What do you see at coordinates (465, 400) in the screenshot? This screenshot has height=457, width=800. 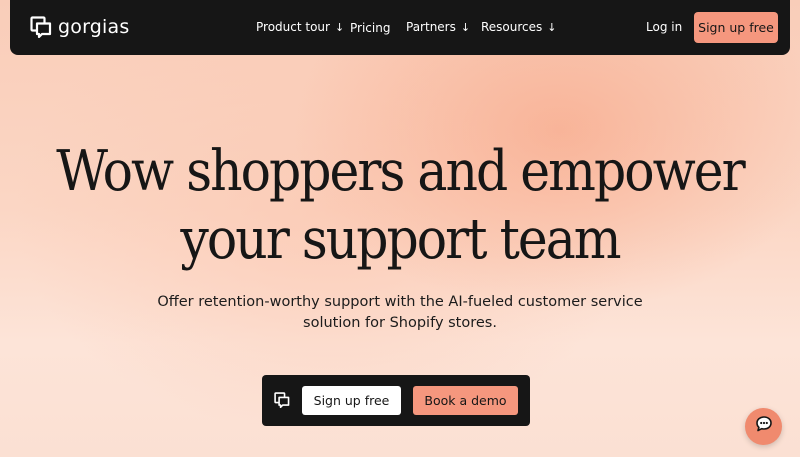 I see `book-demo-button: Book a demo` at bounding box center [465, 400].